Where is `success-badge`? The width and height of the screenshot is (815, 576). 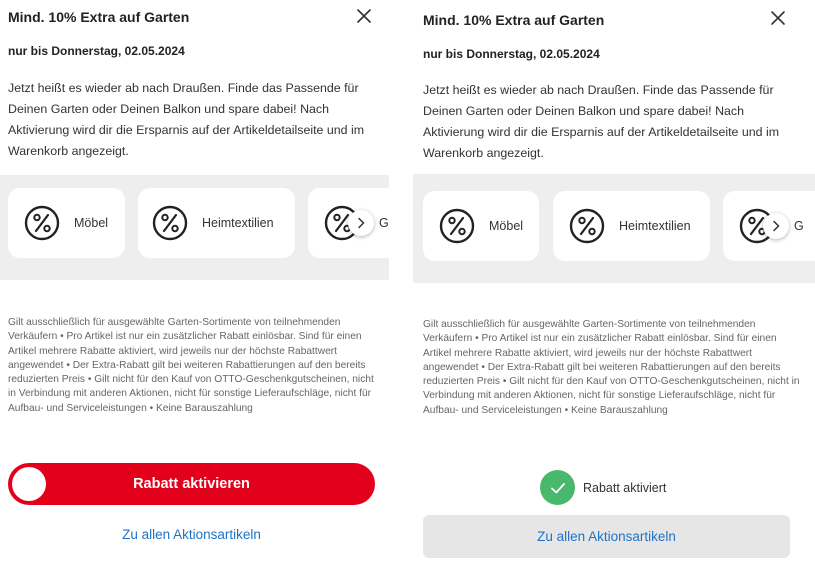 success-badge is located at coordinates (557, 487).